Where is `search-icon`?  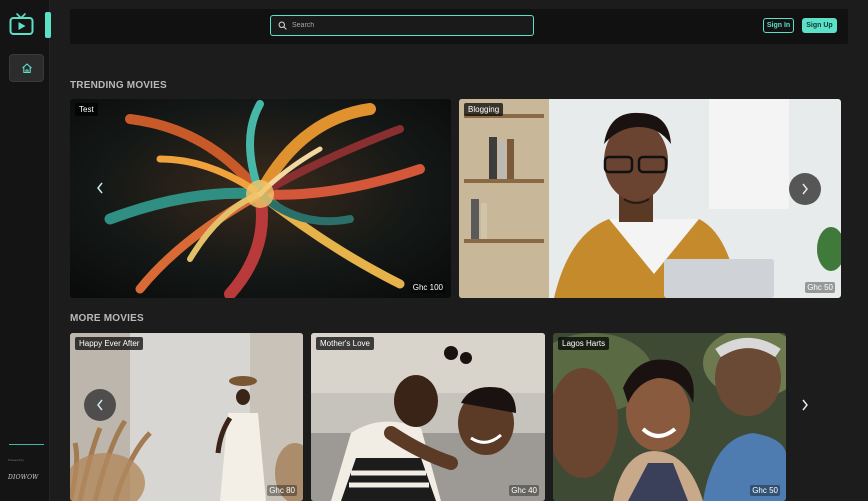 search-icon is located at coordinates (282, 25).